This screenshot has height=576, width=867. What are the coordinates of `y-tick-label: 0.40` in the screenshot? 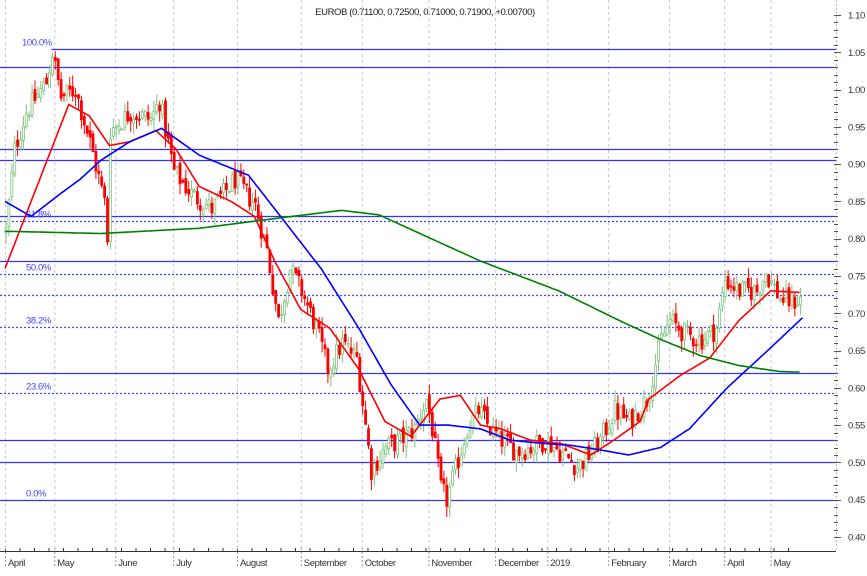 It's located at (856, 538).